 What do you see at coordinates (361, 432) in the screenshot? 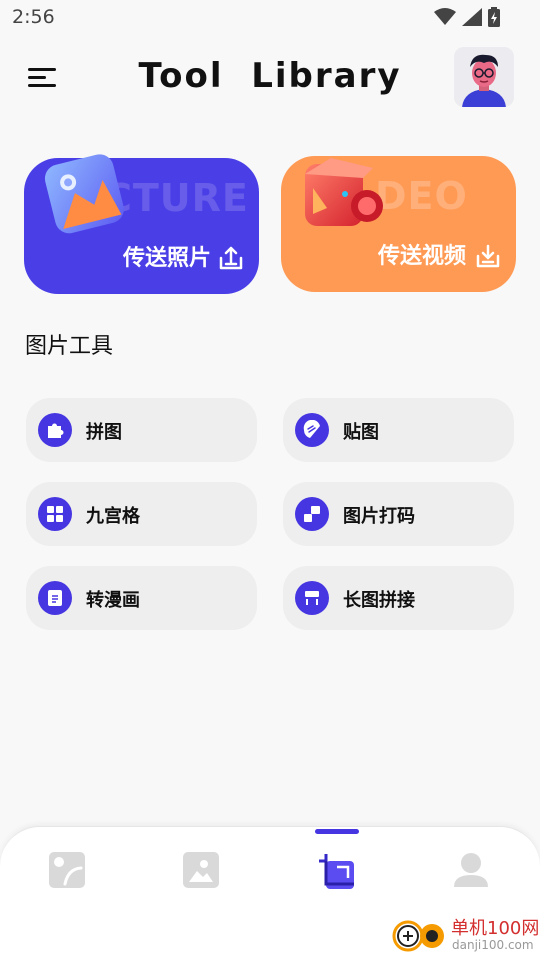
I see `tool-label: 贴图` at bounding box center [361, 432].